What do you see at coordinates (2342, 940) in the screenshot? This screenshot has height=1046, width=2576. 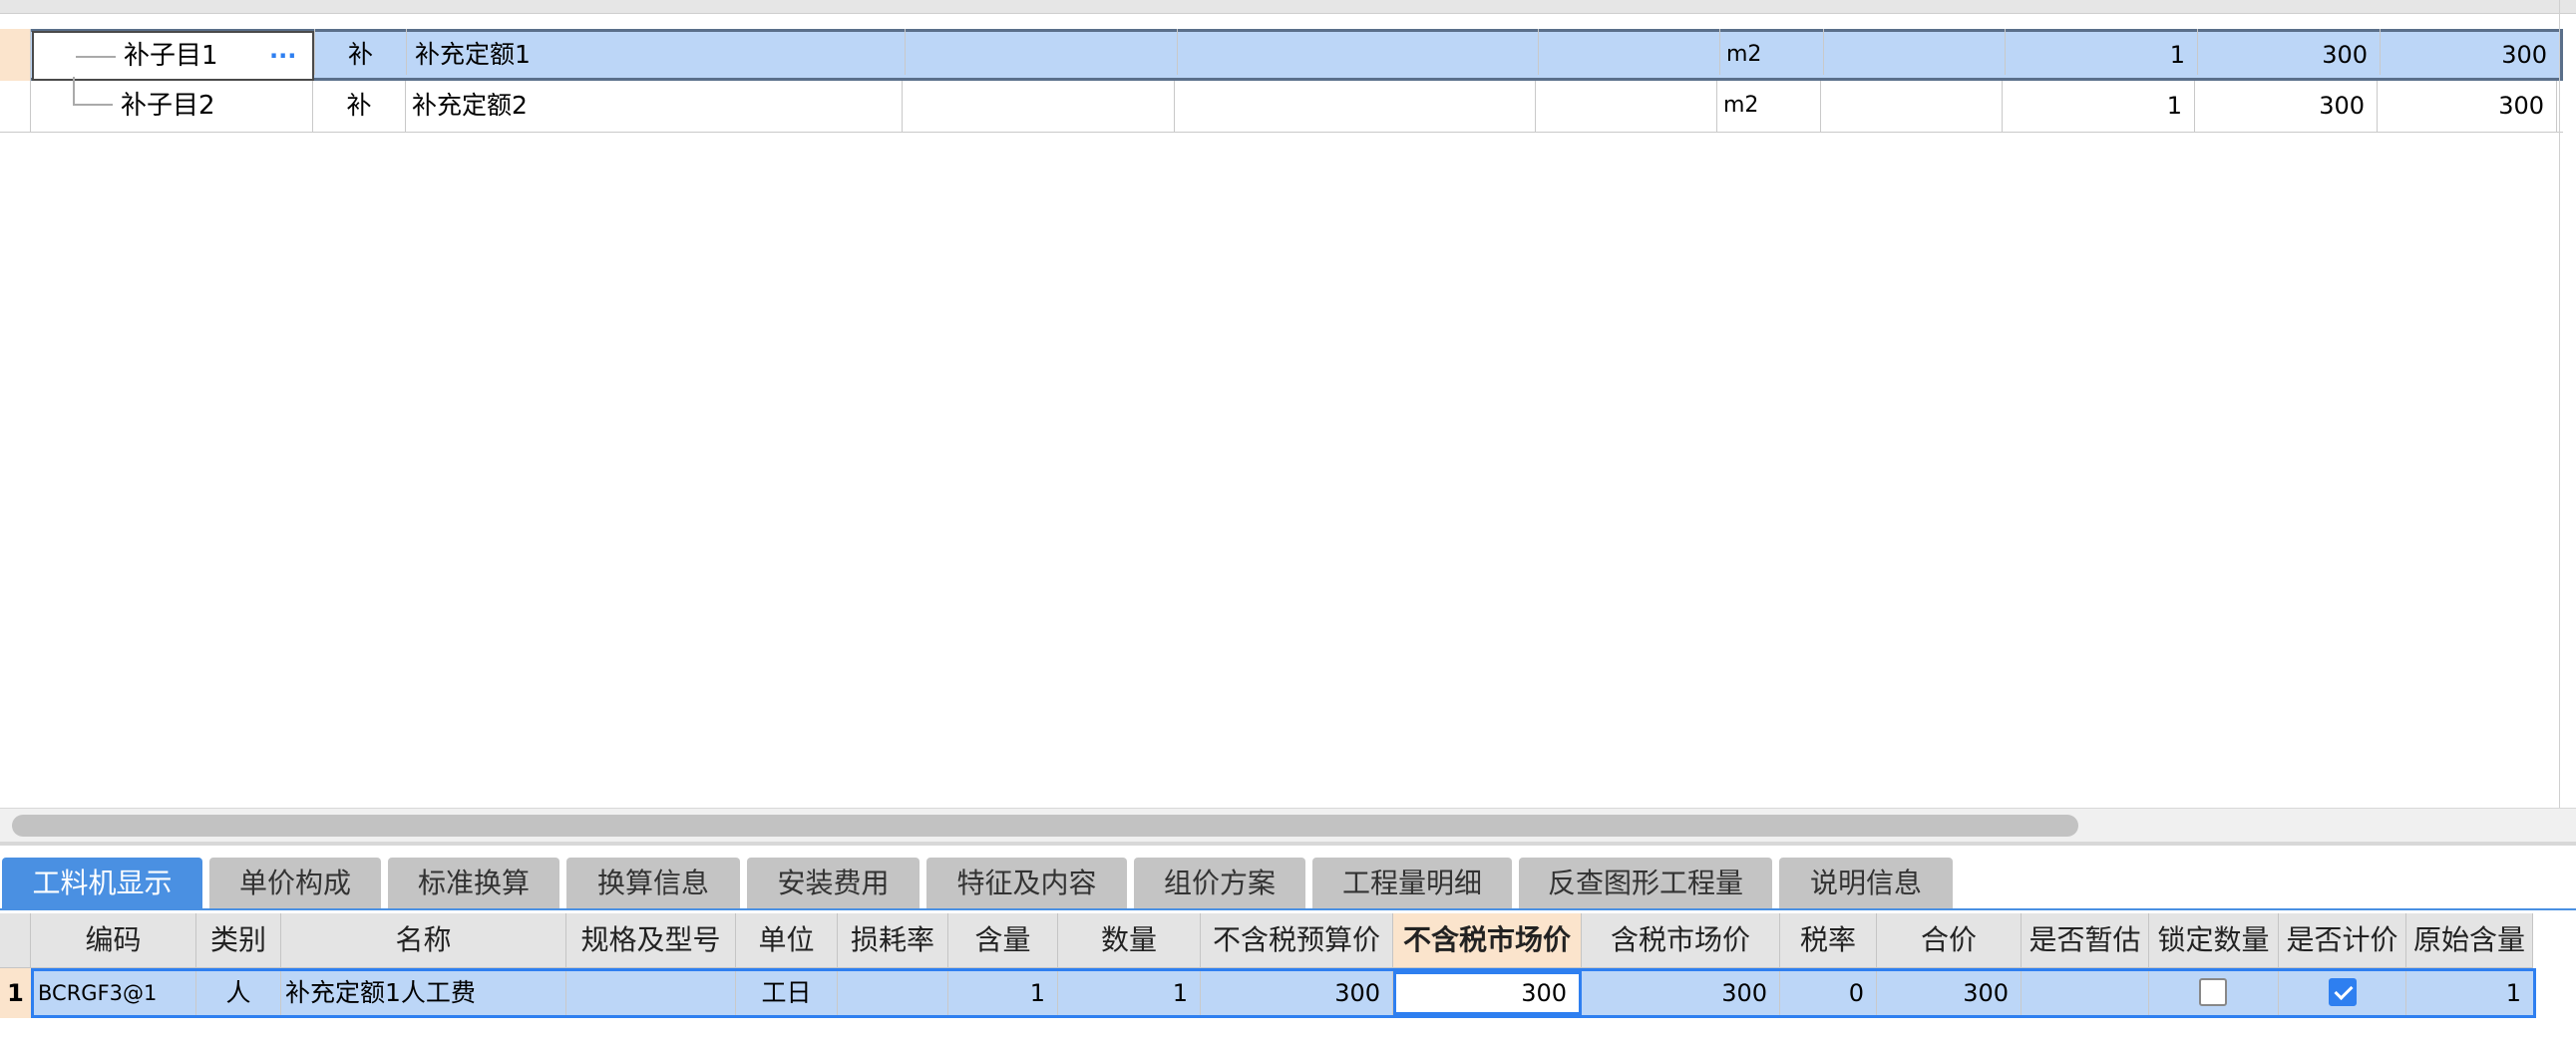 I see `header-is-priced: 是否计价` at bounding box center [2342, 940].